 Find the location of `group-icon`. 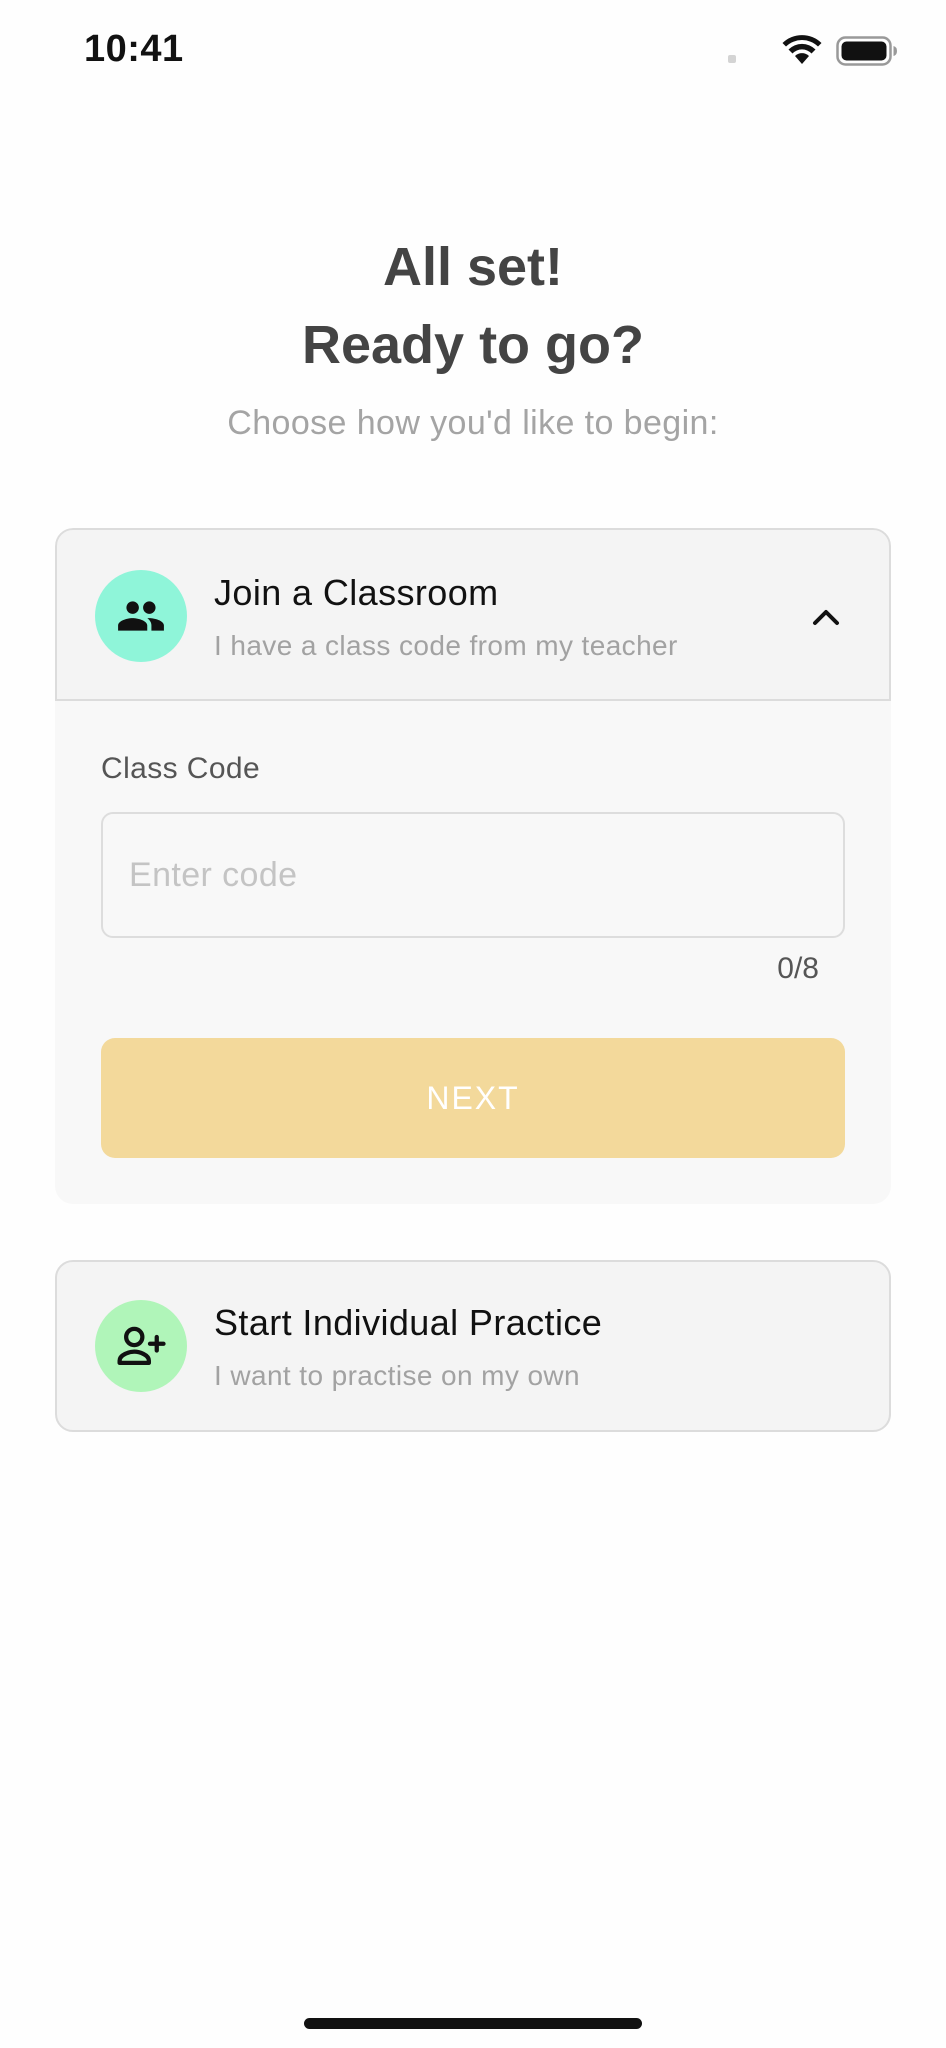

group-icon is located at coordinates (141, 616).